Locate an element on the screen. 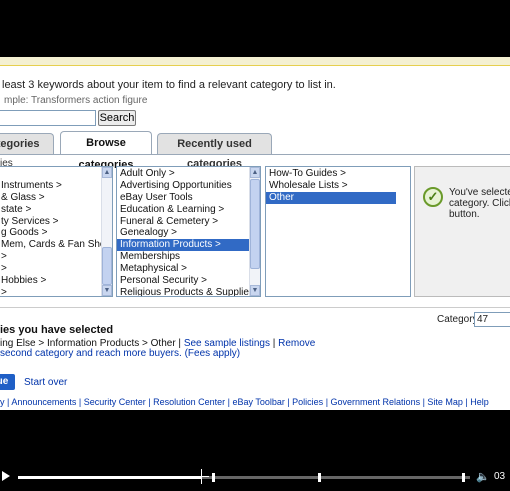 Image resolution: width=510 pixels, height=491 pixels. checkmark-icon: ✓ is located at coordinates (433, 197).